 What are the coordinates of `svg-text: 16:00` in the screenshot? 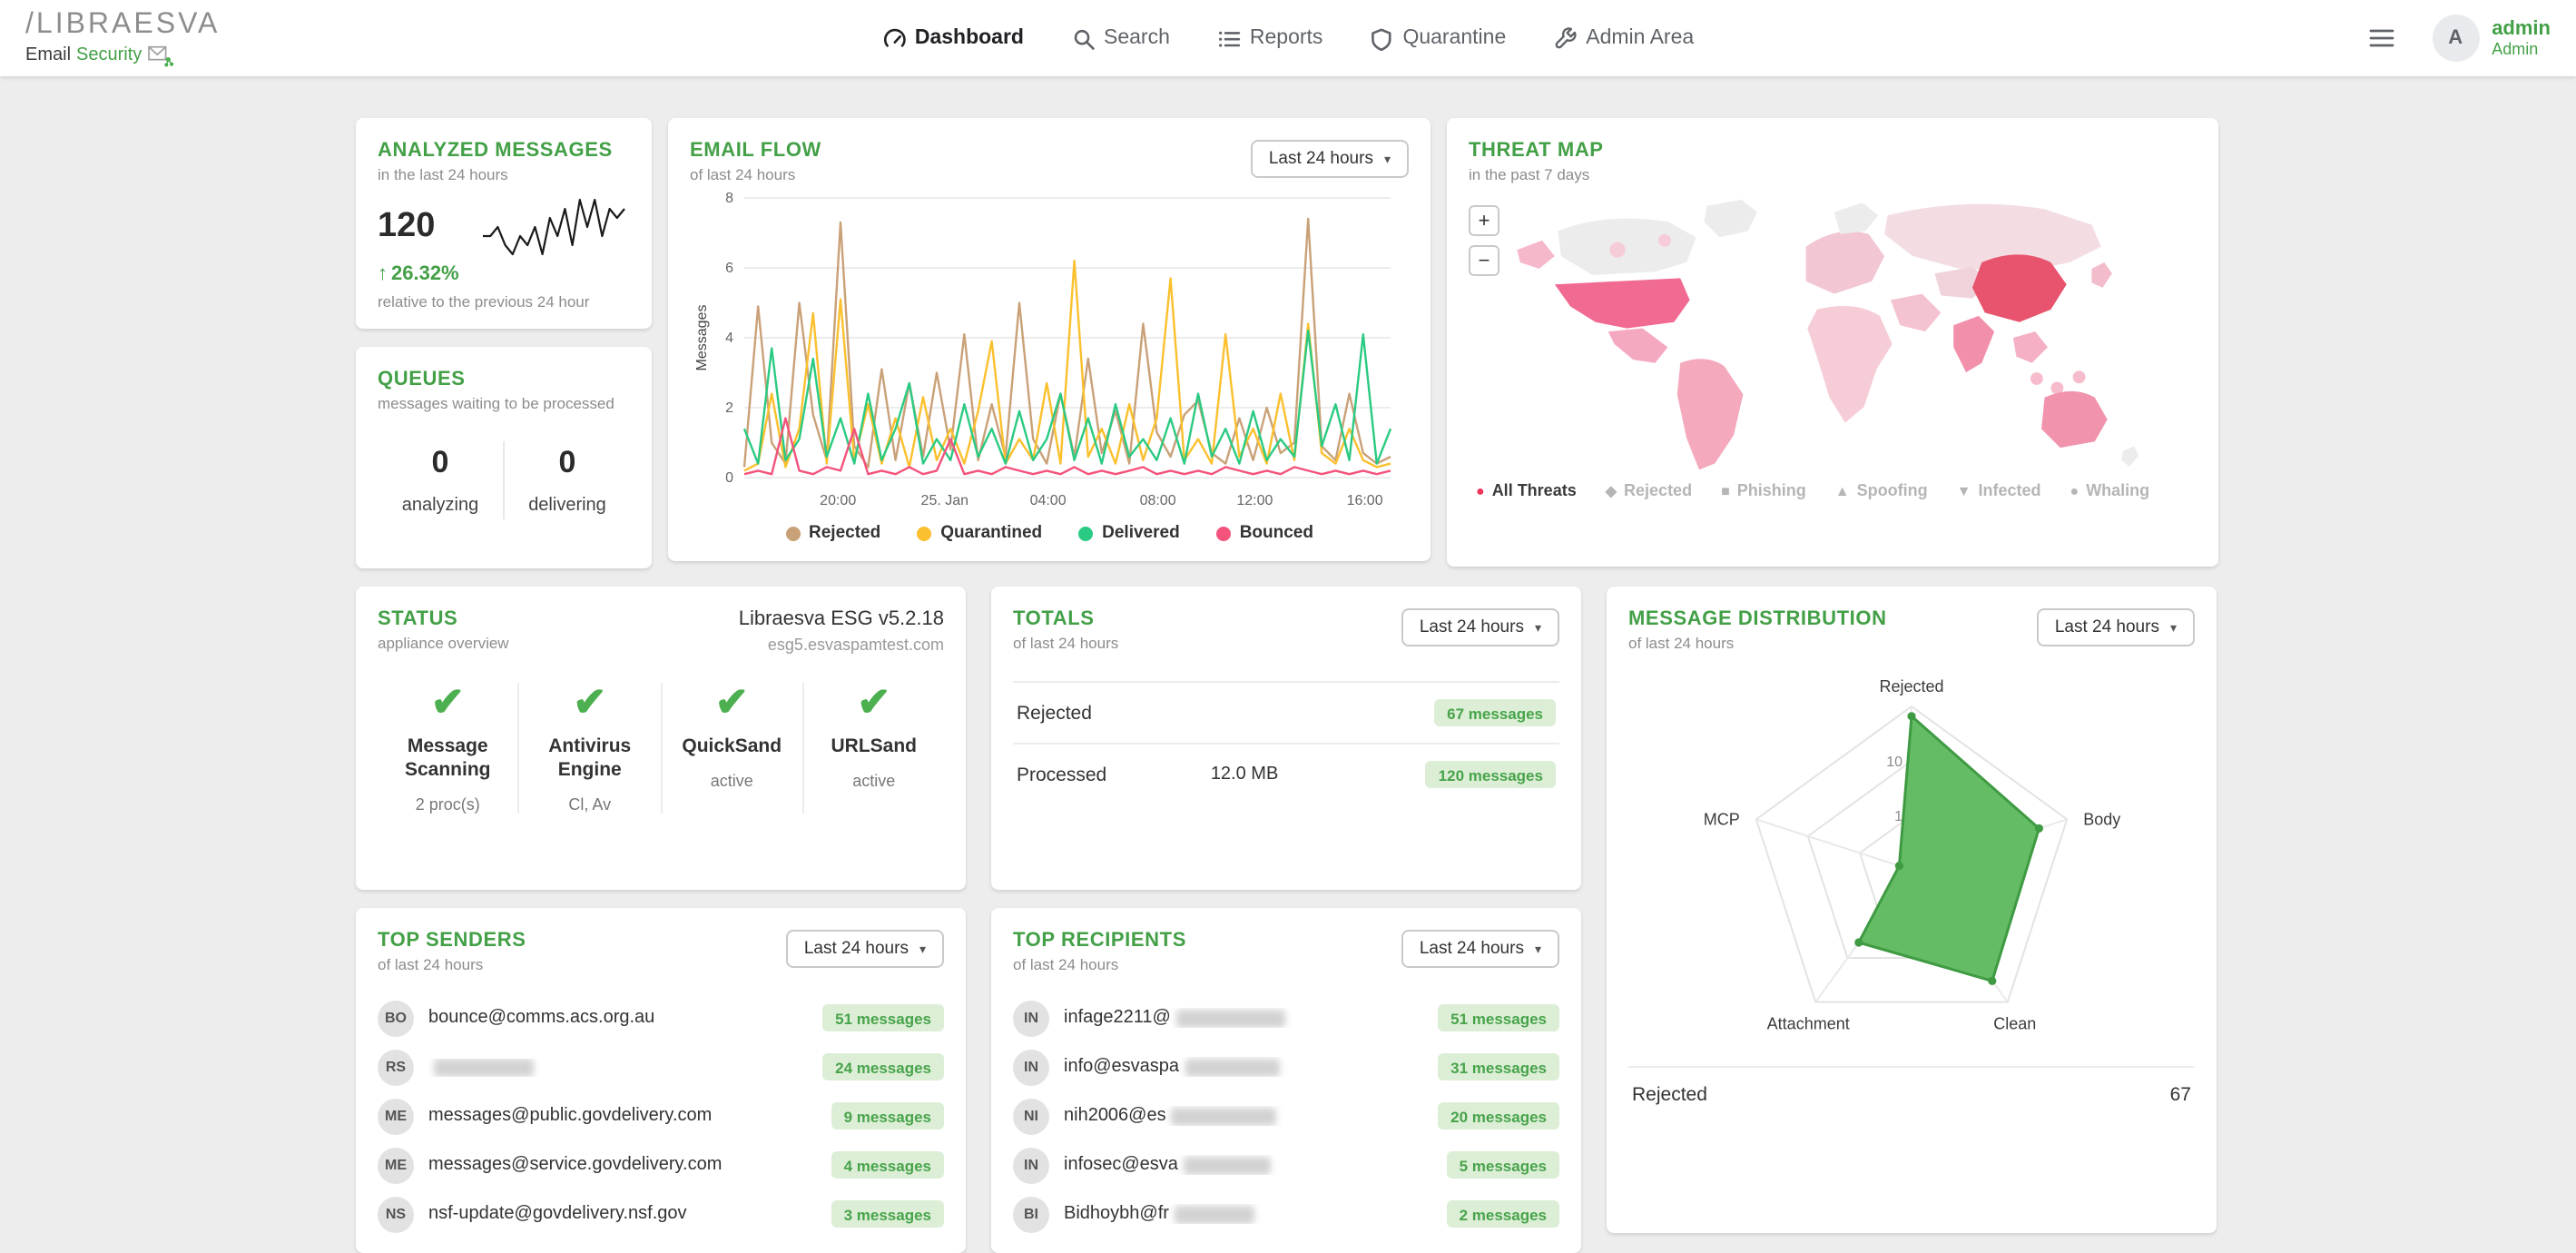 It's located at (1365, 500).